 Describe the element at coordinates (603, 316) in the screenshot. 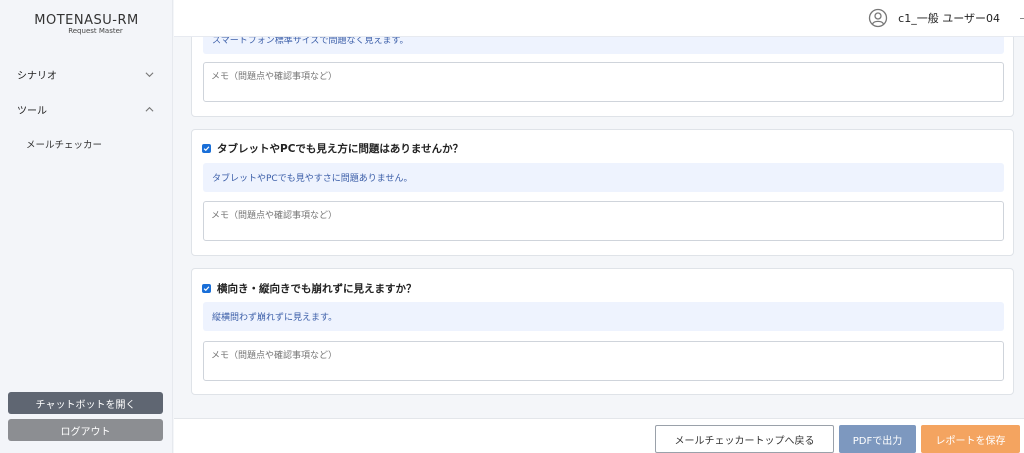

I see `answer-box: 縦横問わず崩れずに見えます。` at that location.